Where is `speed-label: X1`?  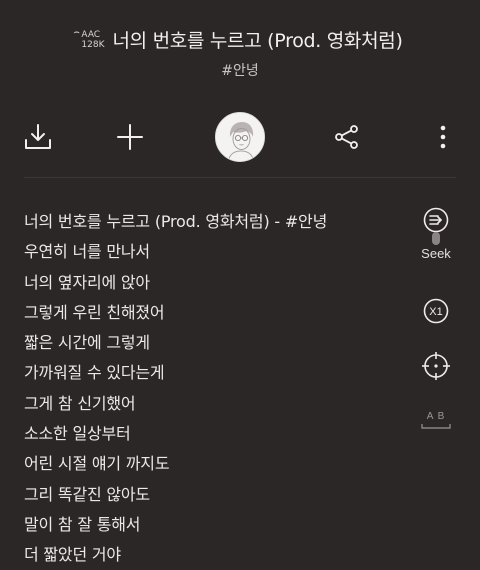 speed-label: X1 is located at coordinates (435, 312).